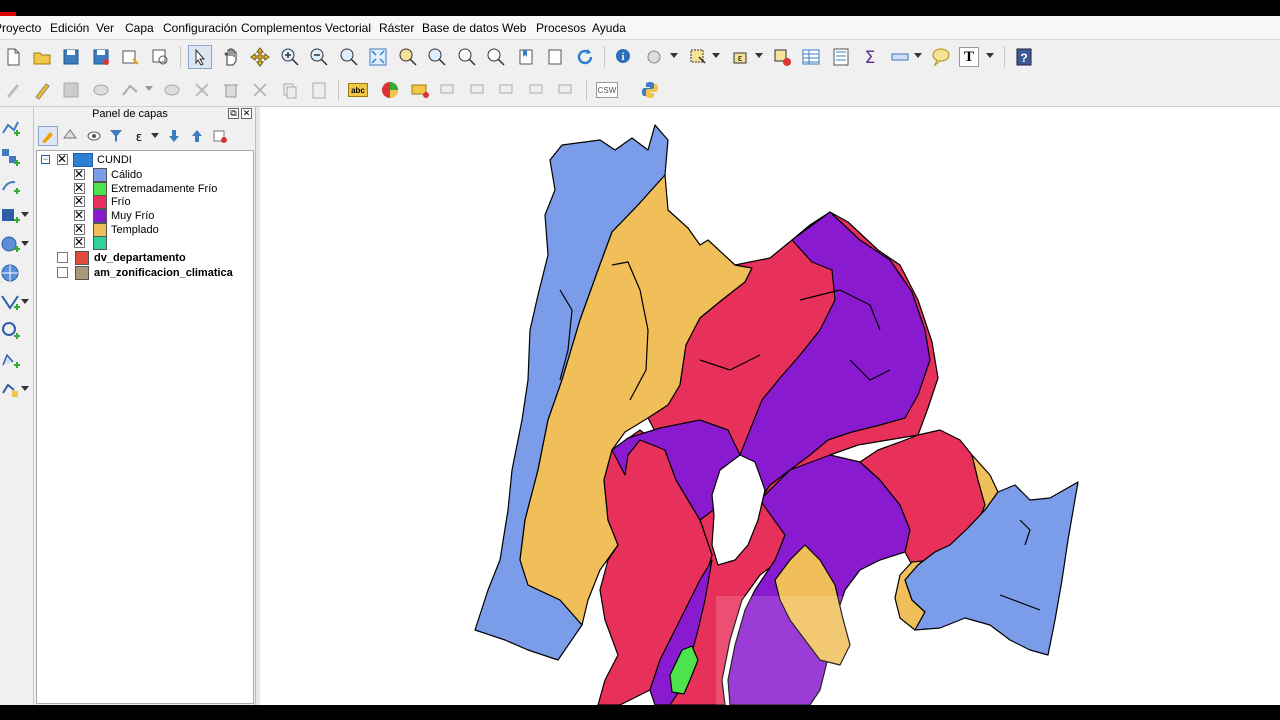  I want to click on add-vector-layer-icon, so click(11, 129).